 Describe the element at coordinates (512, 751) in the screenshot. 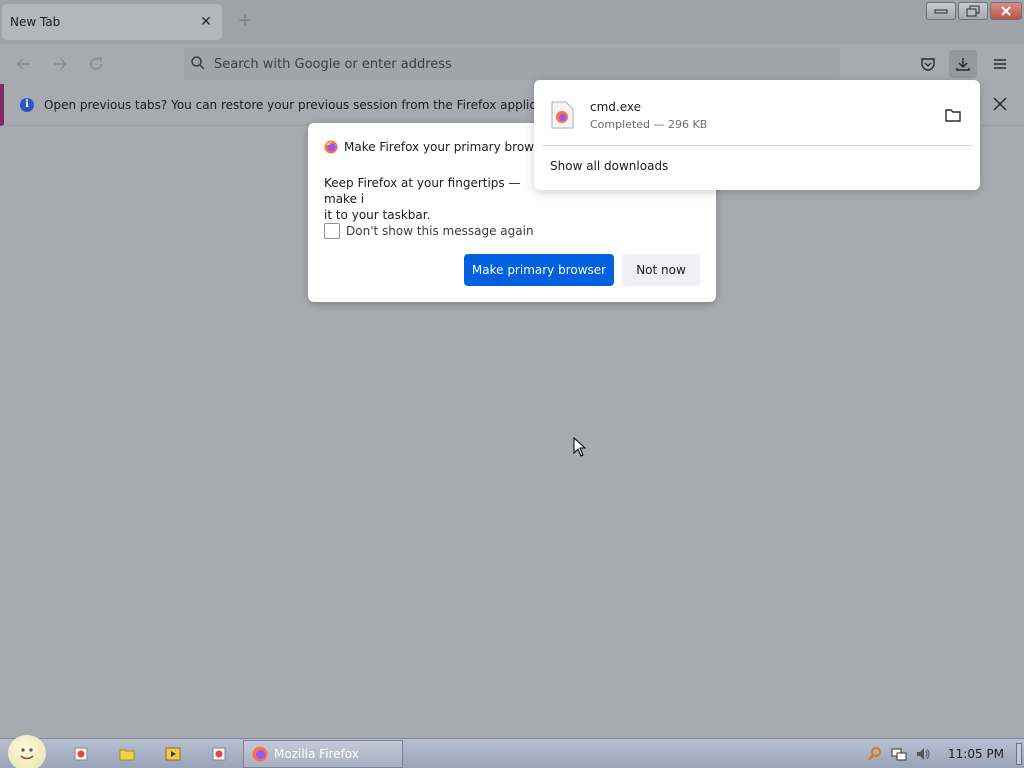

I see `taskbar: Mozilla Firefox 11:05 PM` at that location.